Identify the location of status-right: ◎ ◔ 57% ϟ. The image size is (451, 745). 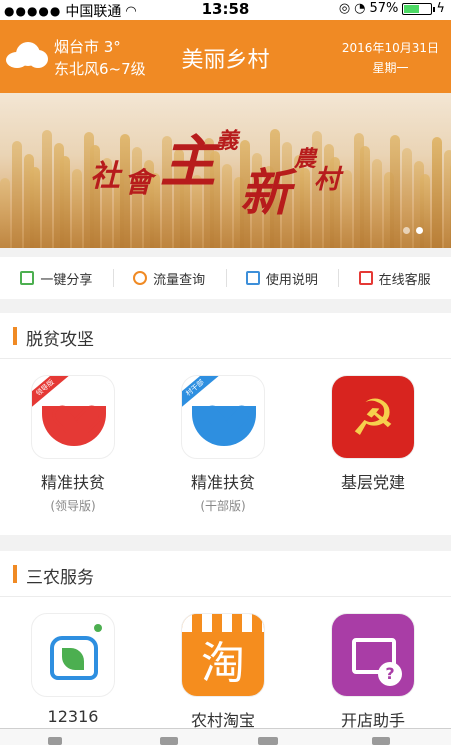
(392, 8).